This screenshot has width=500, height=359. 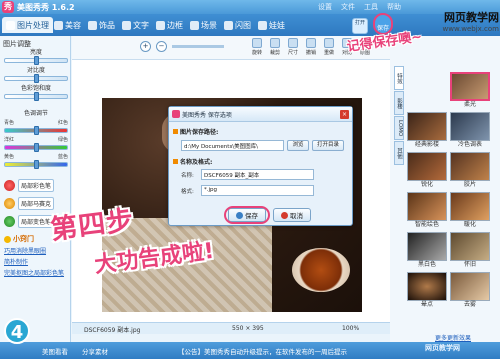 I want to click on mosaic-icon, so click(x=9, y=203).